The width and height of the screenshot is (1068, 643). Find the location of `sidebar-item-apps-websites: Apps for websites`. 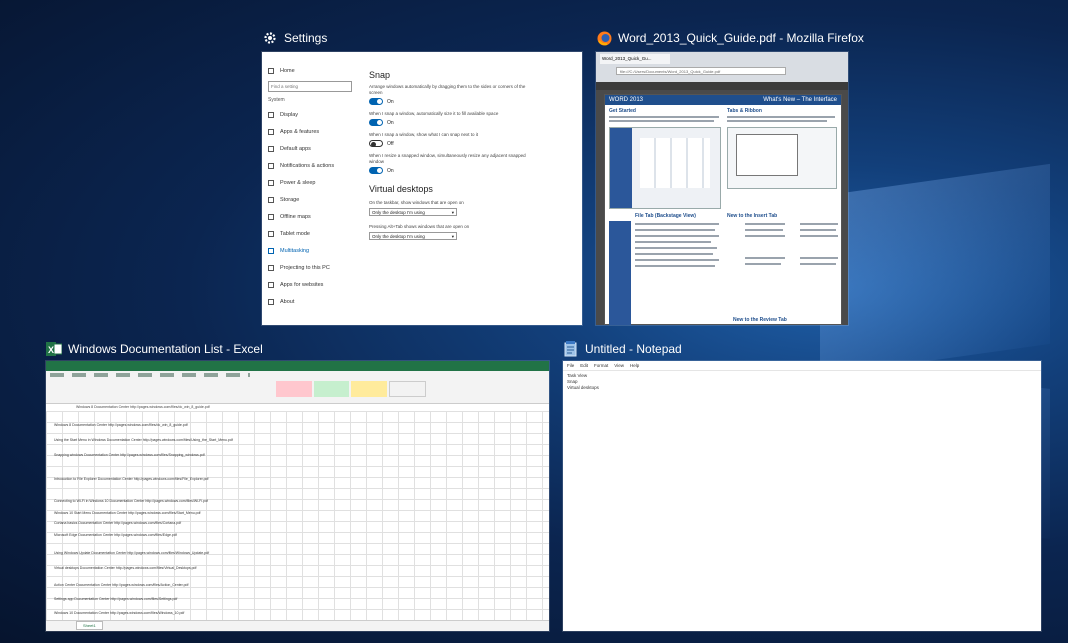

sidebar-item-apps-websites: Apps for websites is located at coordinates (310, 284).